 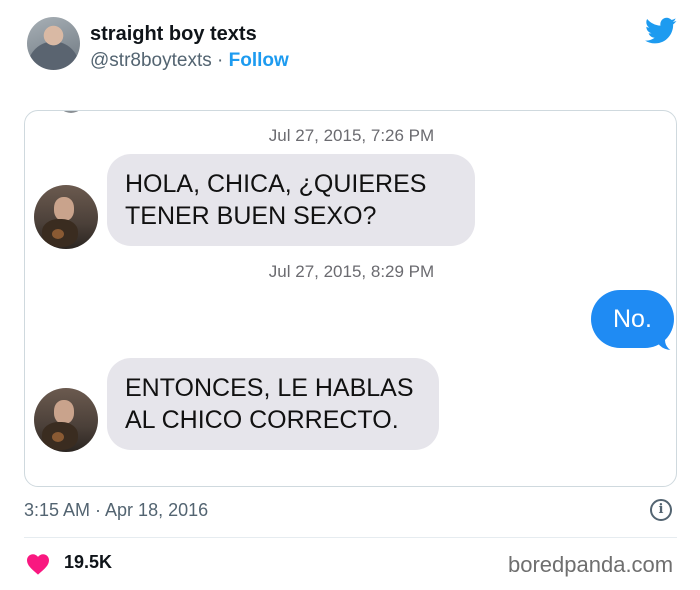 What do you see at coordinates (251, 216) in the screenshot?
I see `message-text-line: TENER BUEN SEXO?` at bounding box center [251, 216].